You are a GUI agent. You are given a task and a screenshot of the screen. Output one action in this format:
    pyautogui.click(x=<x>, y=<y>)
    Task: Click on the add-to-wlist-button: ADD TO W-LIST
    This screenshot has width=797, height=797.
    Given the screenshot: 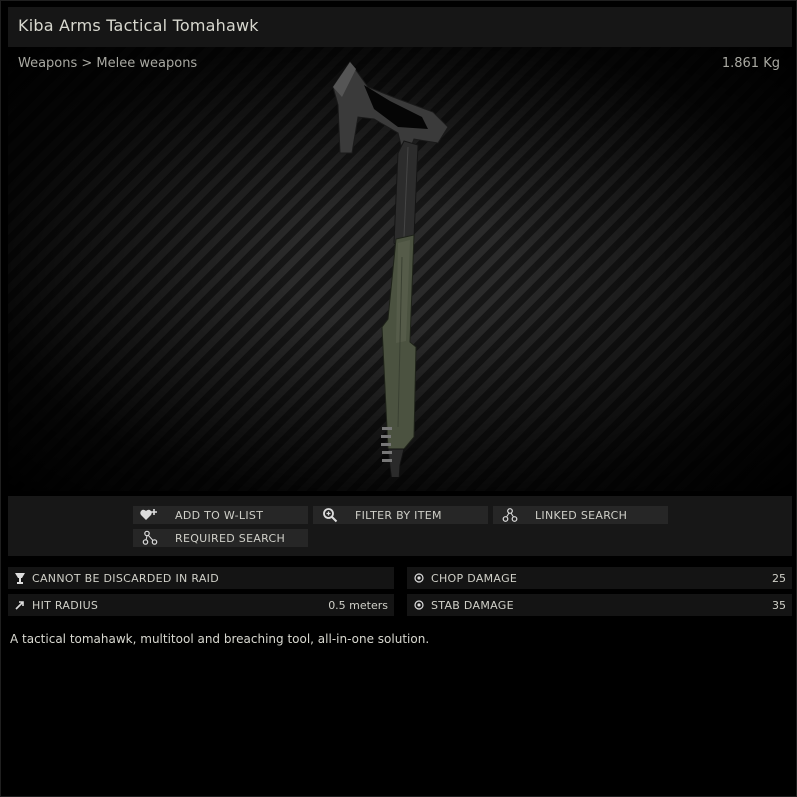 What is the action you would take?
    pyautogui.click(x=220, y=515)
    